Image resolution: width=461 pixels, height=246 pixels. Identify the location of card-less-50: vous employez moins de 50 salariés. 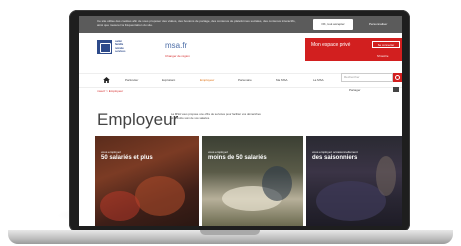
(252, 181).